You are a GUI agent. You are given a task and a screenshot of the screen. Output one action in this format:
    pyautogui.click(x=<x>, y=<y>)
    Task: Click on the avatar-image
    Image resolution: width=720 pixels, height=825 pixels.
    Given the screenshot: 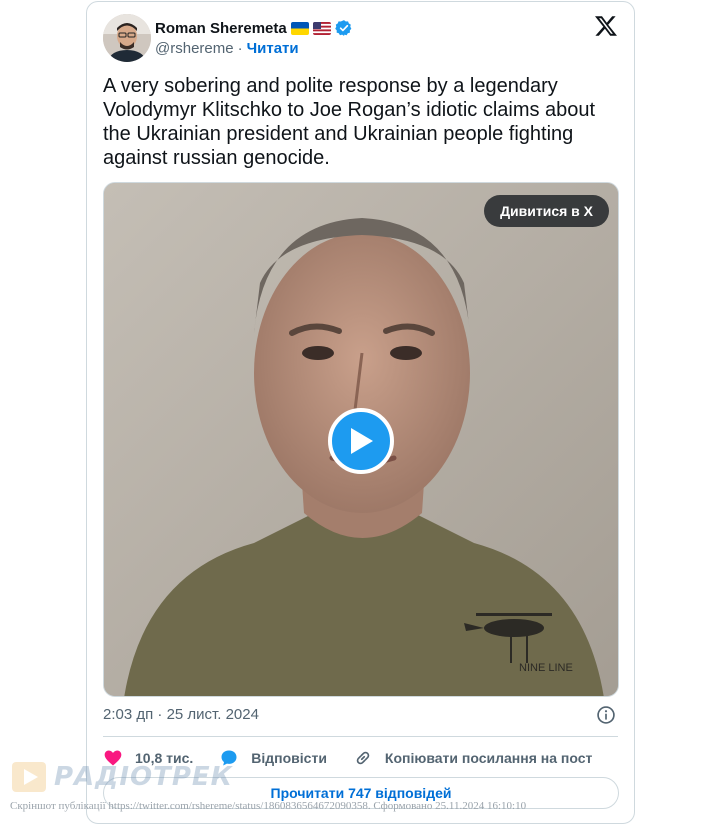 What is the action you would take?
    pyautogui.click(x=127, y=38)
    